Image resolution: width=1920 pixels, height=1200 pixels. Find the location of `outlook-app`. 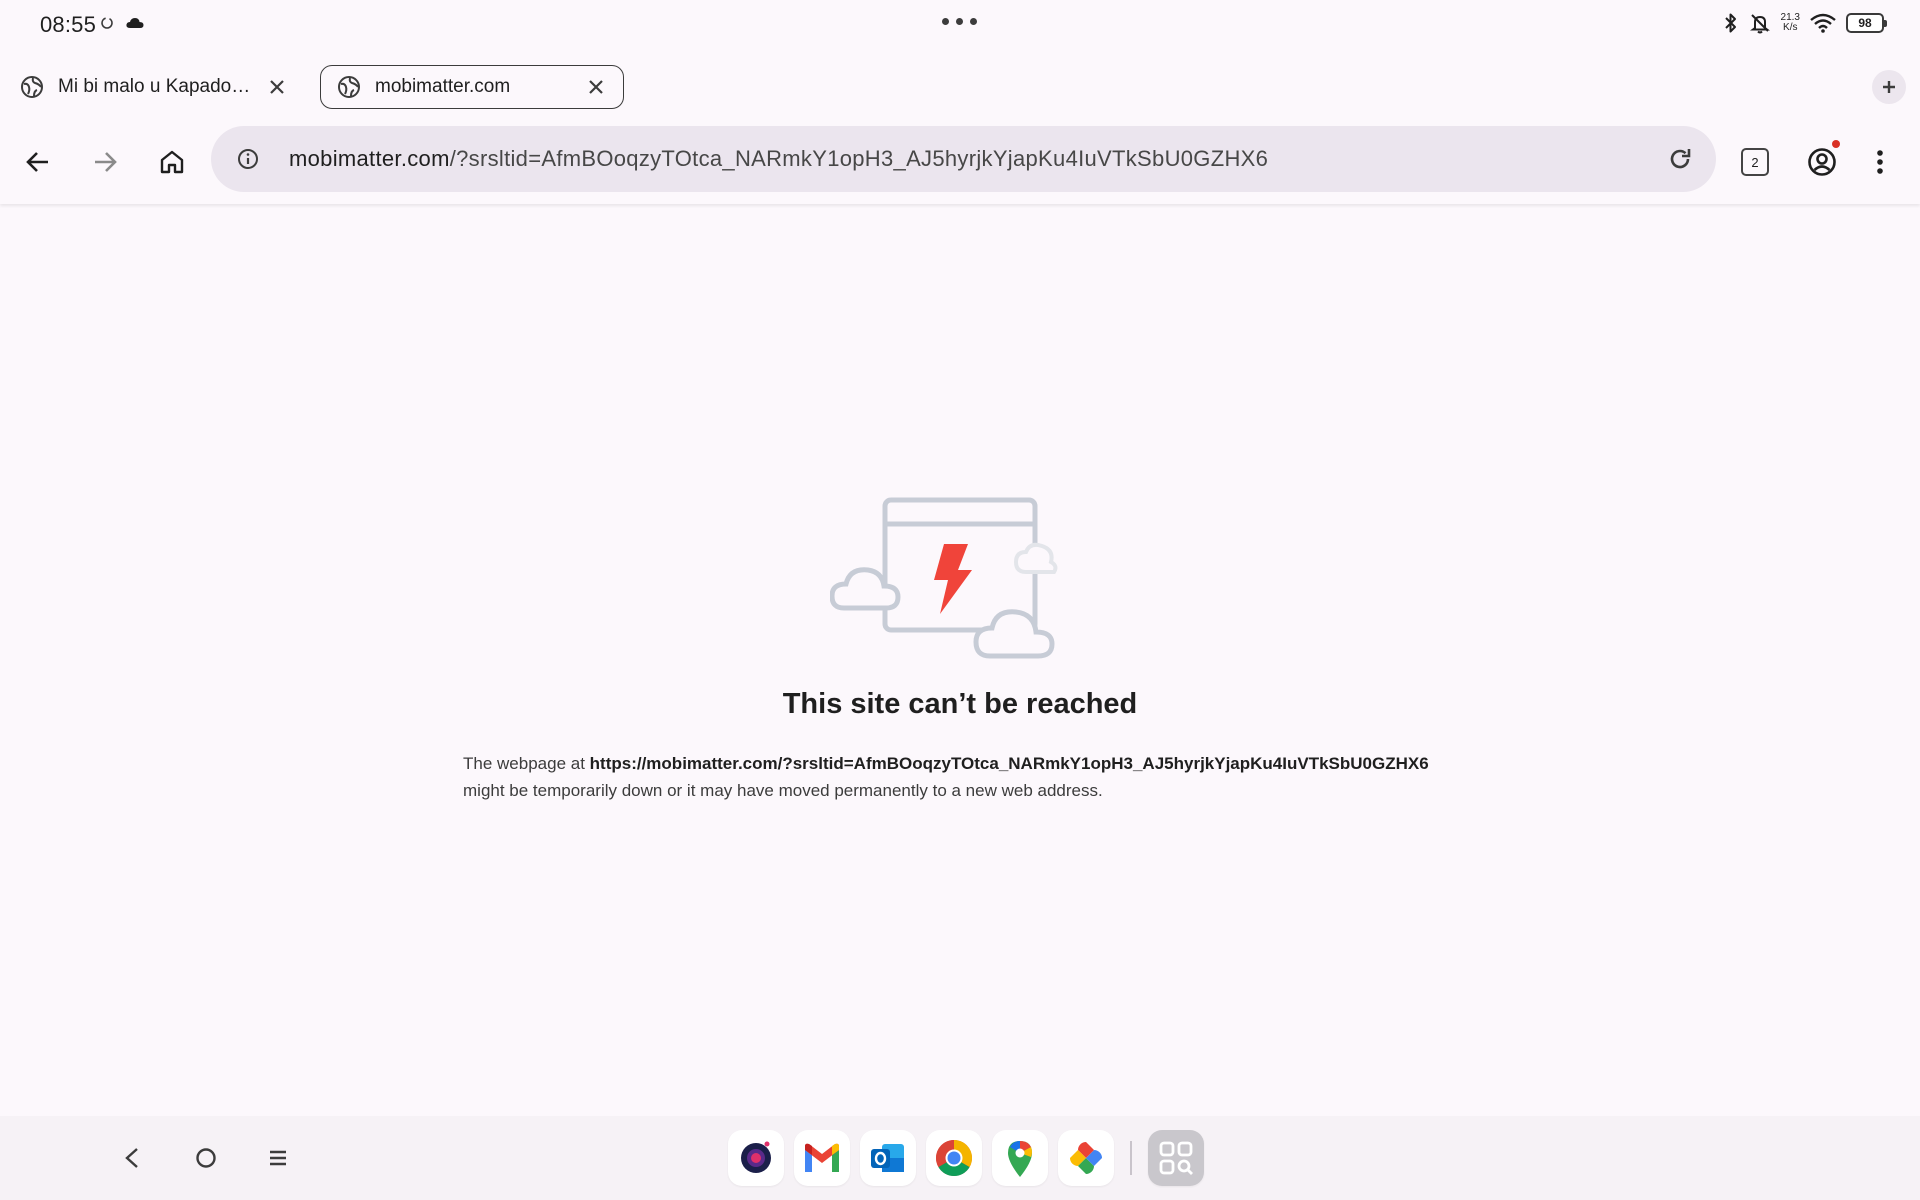

outlook-app is located at coordinates (888, 1158).